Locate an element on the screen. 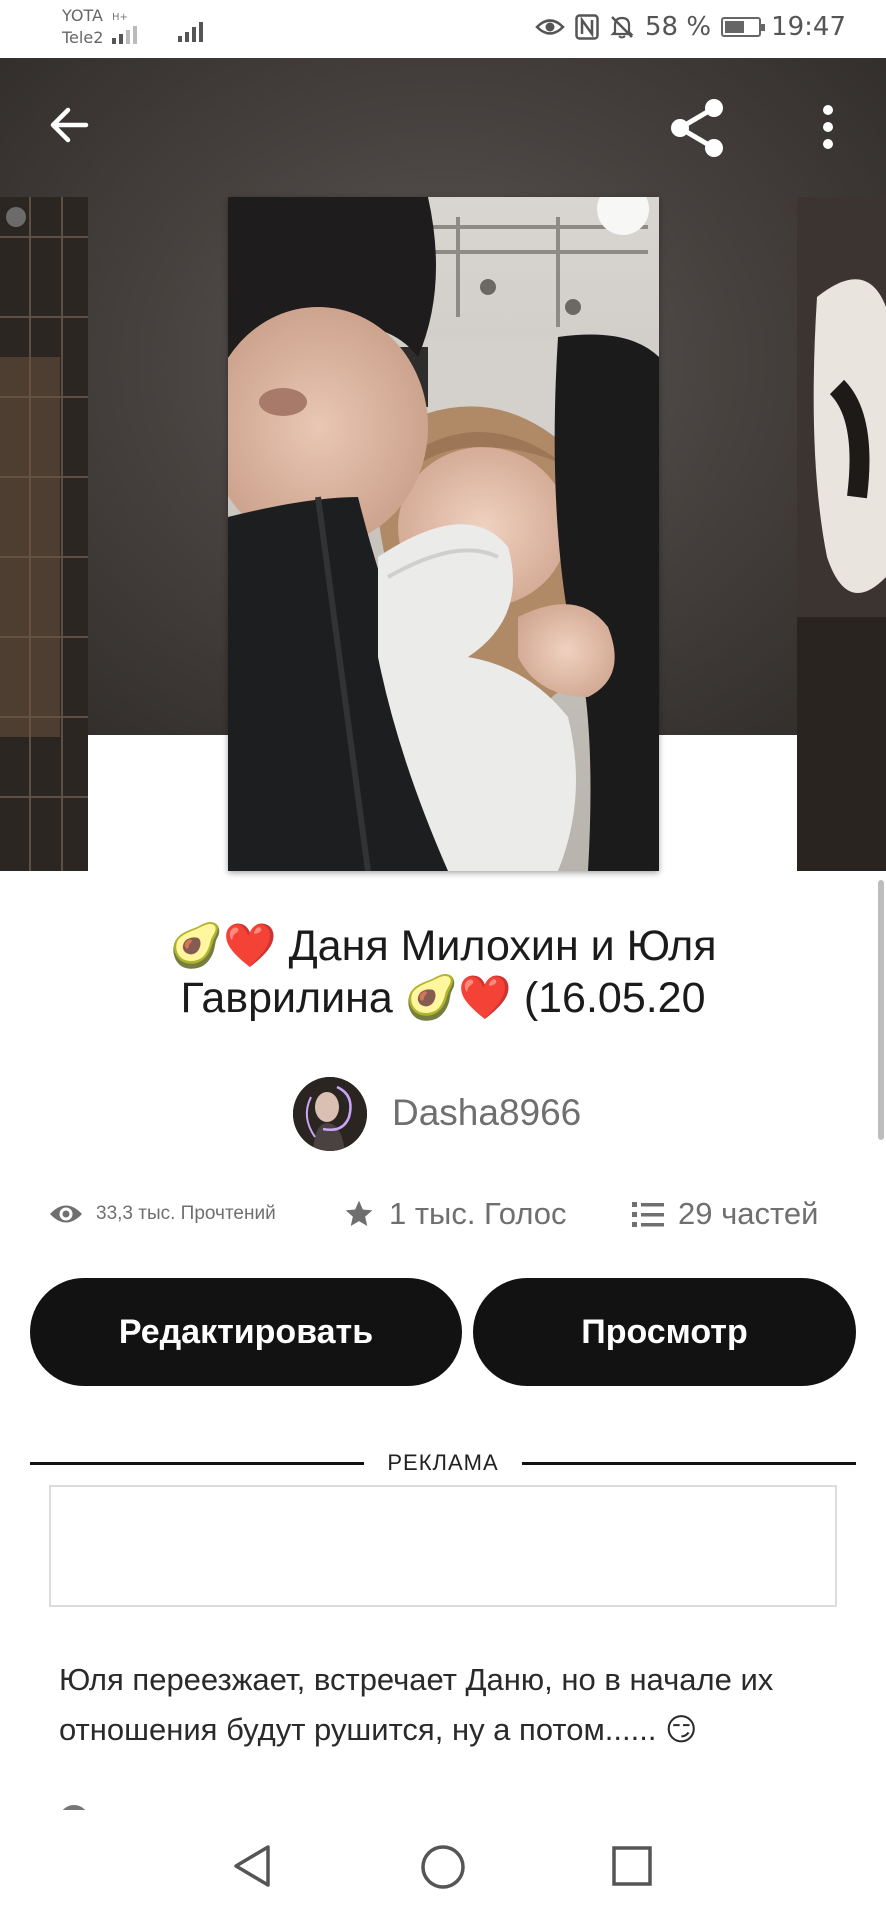  status-bar: YOTA Tele2 H+ 58 % 19:47 is located at coordinates (443, 29).